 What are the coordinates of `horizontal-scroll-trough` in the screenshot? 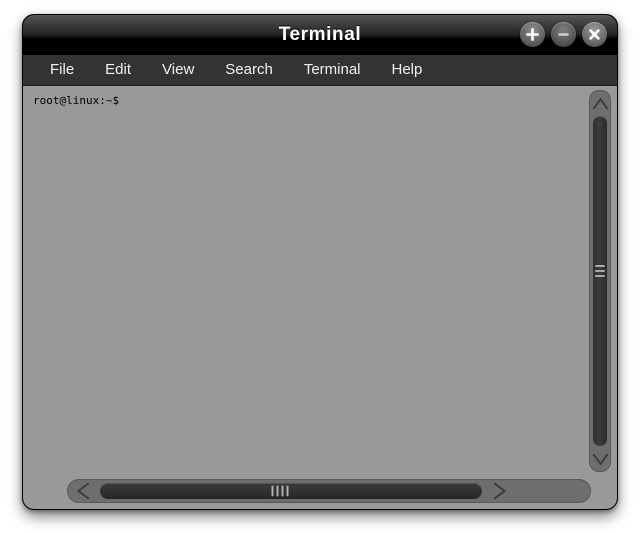 It's located at (329, 490).